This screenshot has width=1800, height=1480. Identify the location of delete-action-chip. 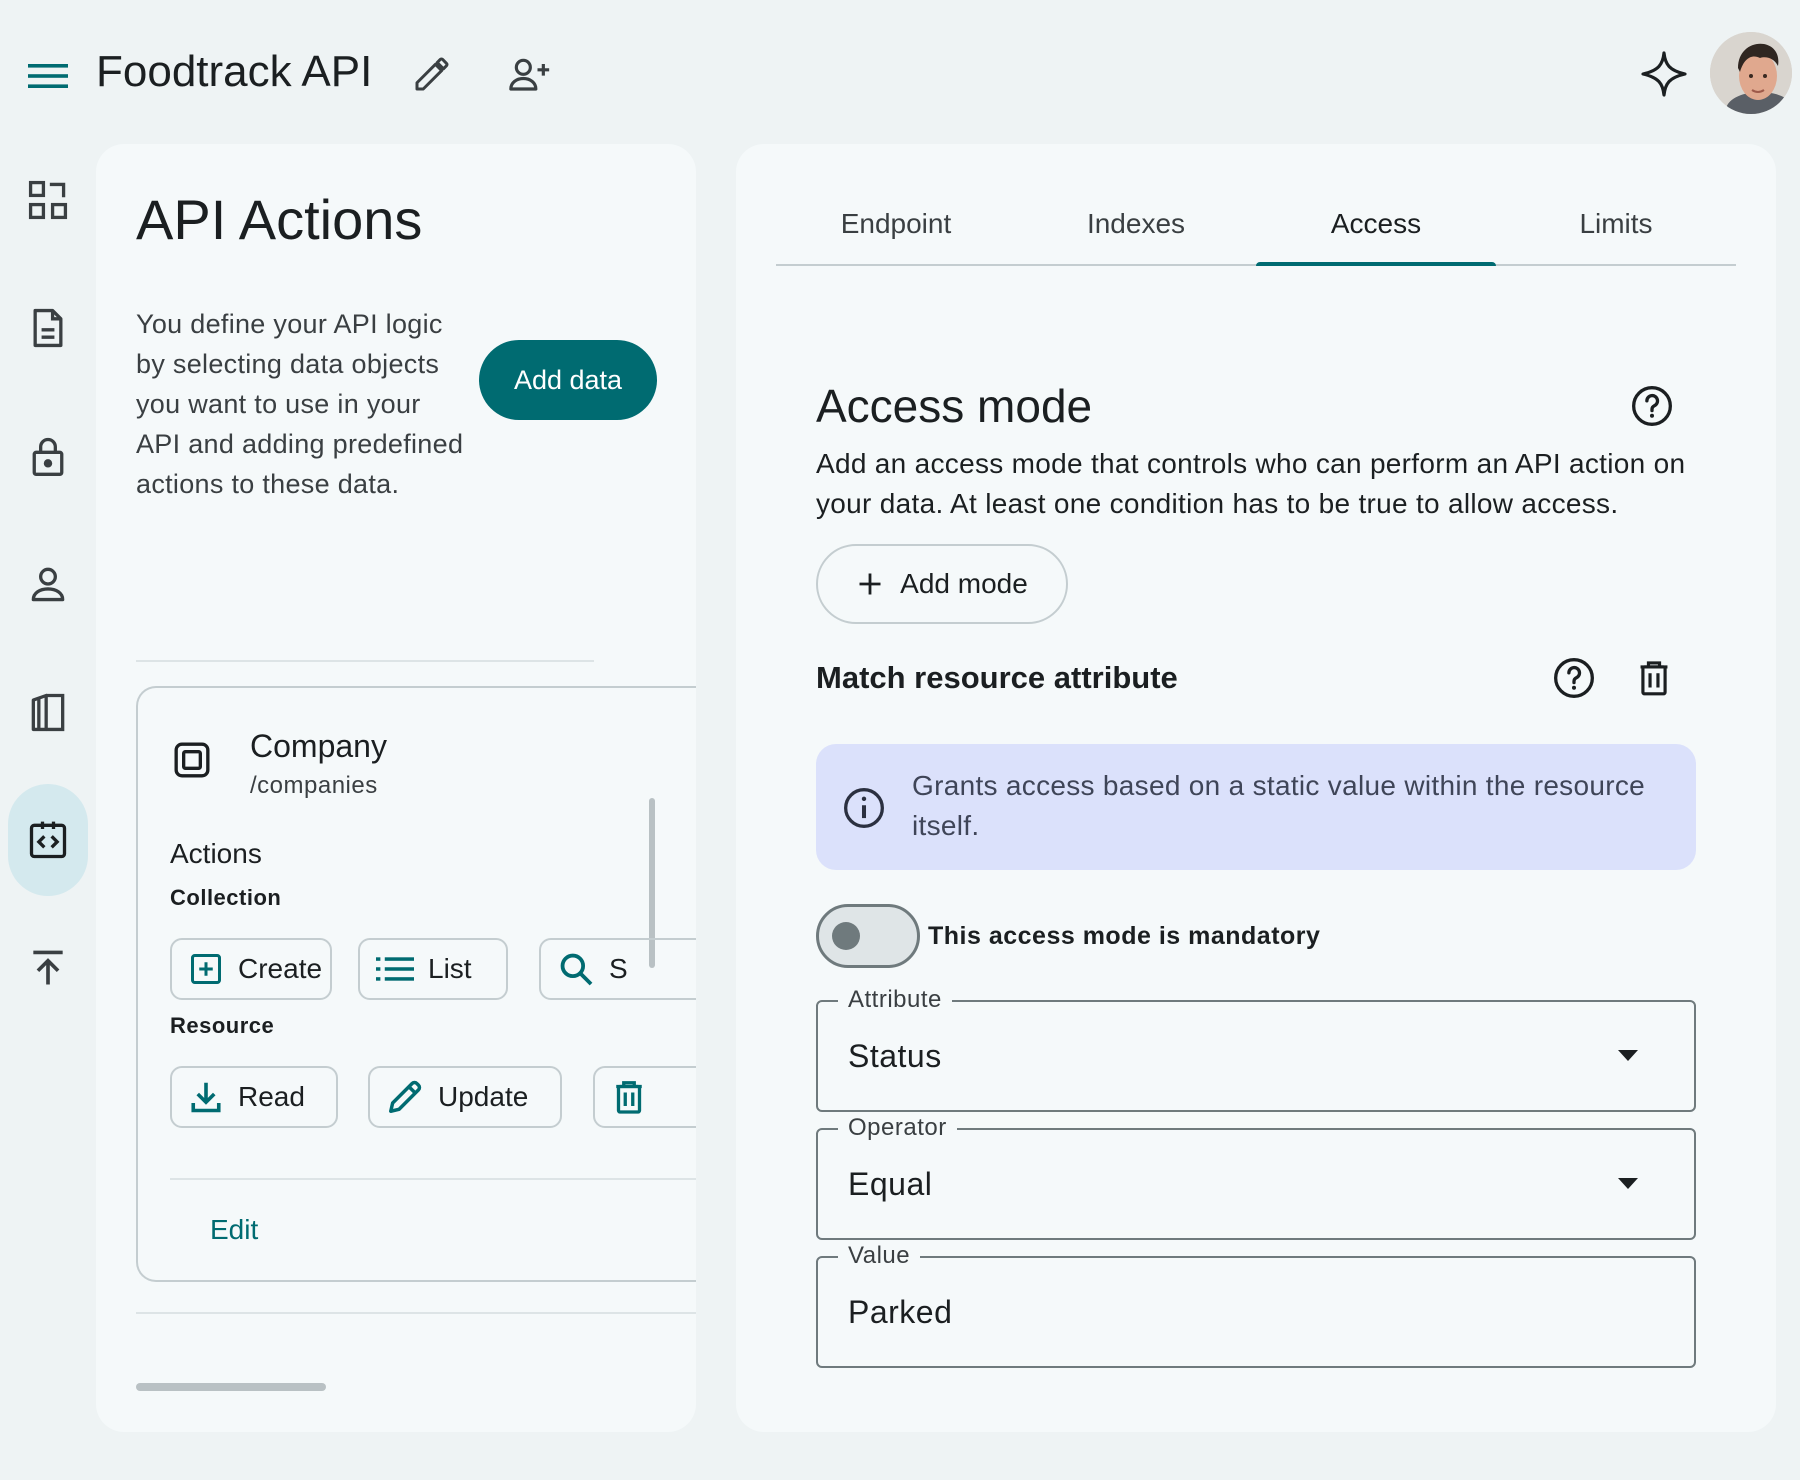
(644, 1097).